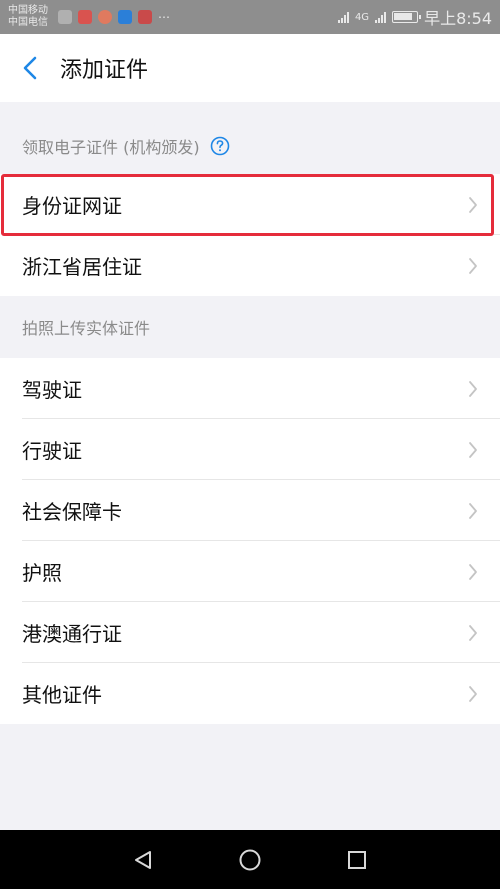 This screenshot has width=500, height=889. What do you see at coordinates (343, 17) in the screenshot?
I see `signal-icon` at bounding box center [343, 17].